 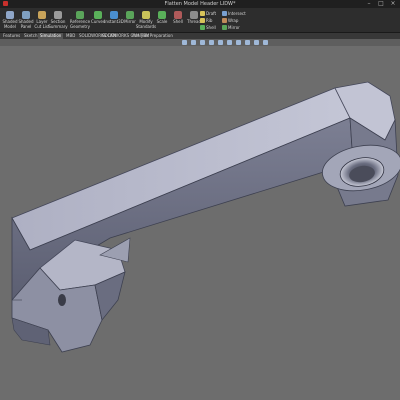 I want to click on window-controls: – □ ×, so click(x=381, y=4).